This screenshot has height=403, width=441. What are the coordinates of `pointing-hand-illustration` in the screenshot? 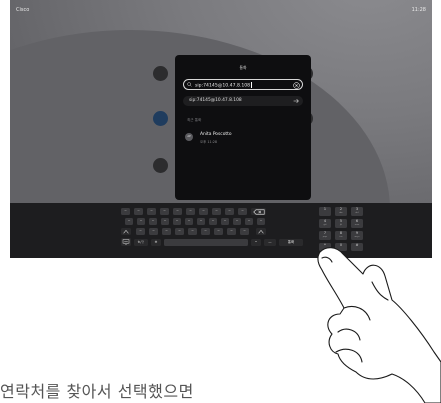 It's located at (379, 325).